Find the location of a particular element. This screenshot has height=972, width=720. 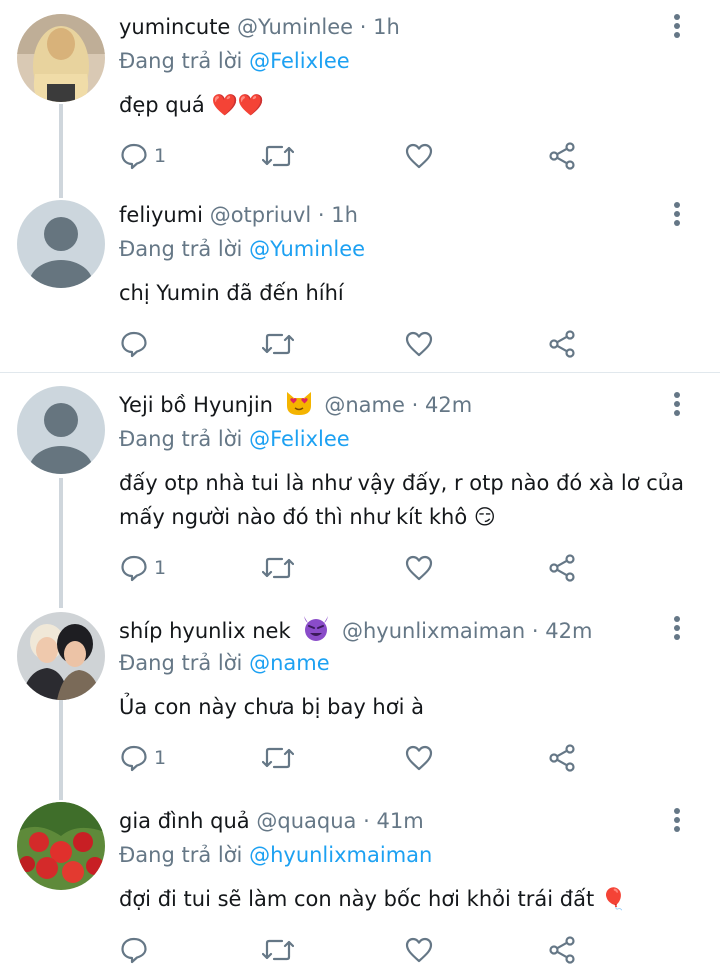

smiling-devil-icon is located at coordinates (316, 632).